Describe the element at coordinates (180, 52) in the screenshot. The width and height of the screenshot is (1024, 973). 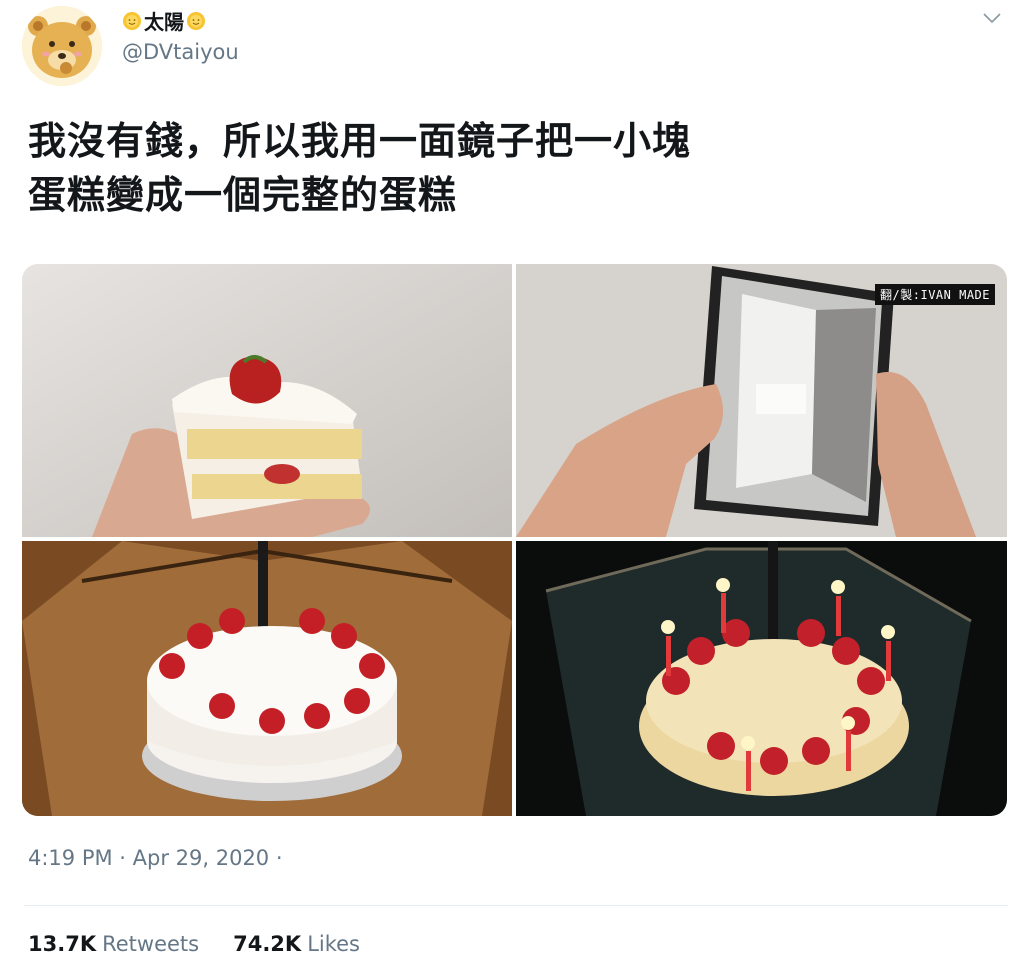
I see `user-handle: @DVtaiyou` at that location.